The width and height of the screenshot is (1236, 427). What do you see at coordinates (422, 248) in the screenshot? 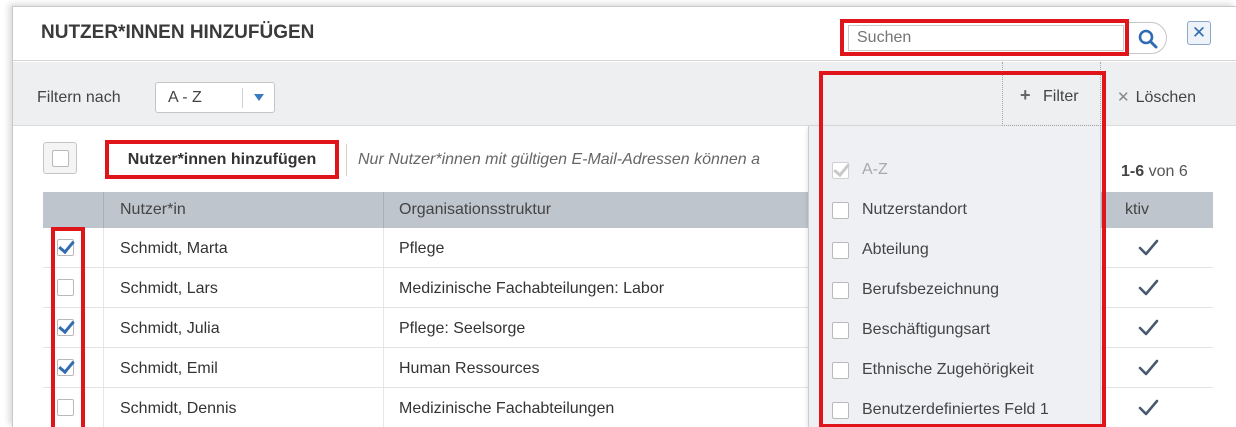
I see `org-structure: Pflege` at bounding box center [422, 248].